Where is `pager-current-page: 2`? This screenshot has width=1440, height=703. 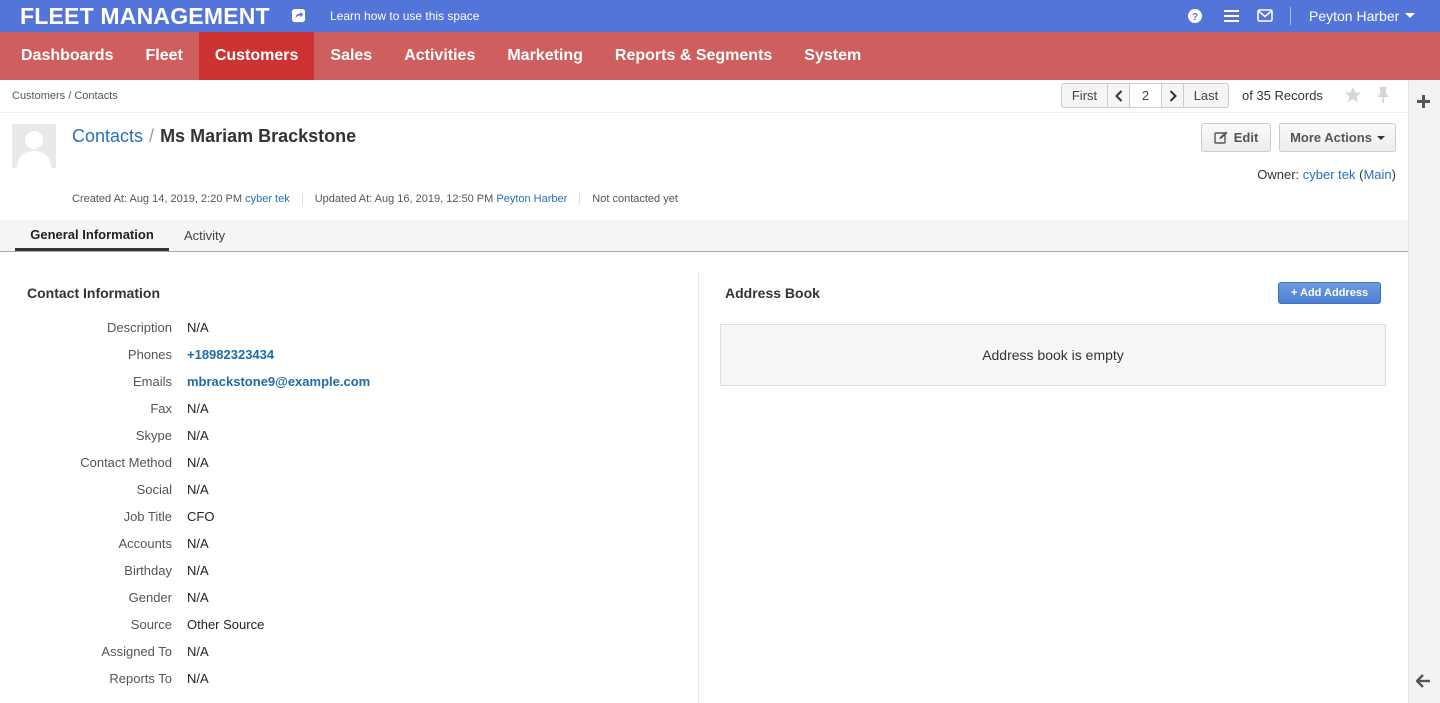 pager-current-page: 2 is located at coordinates (1146, 95).